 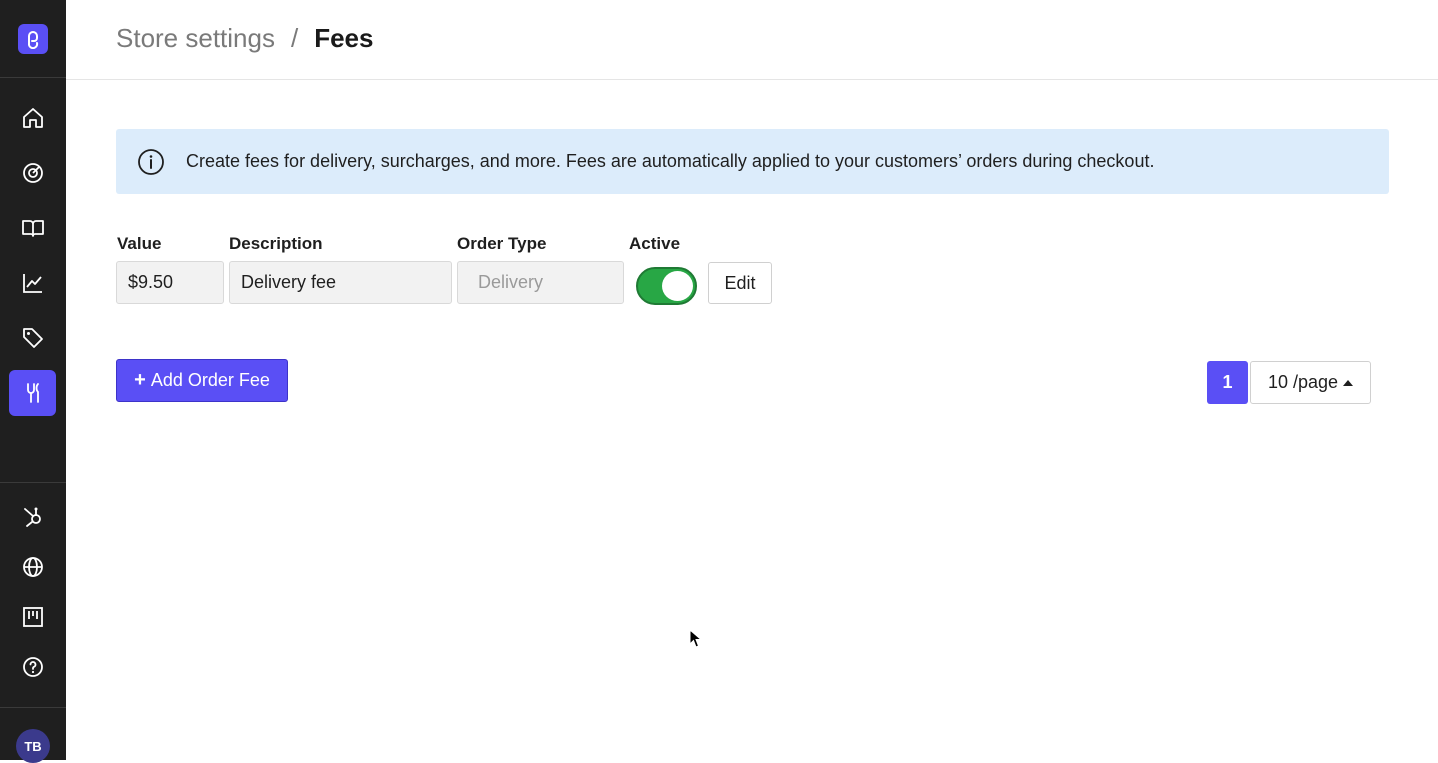 I want to click on info-icon, so click(x=151, y=161).